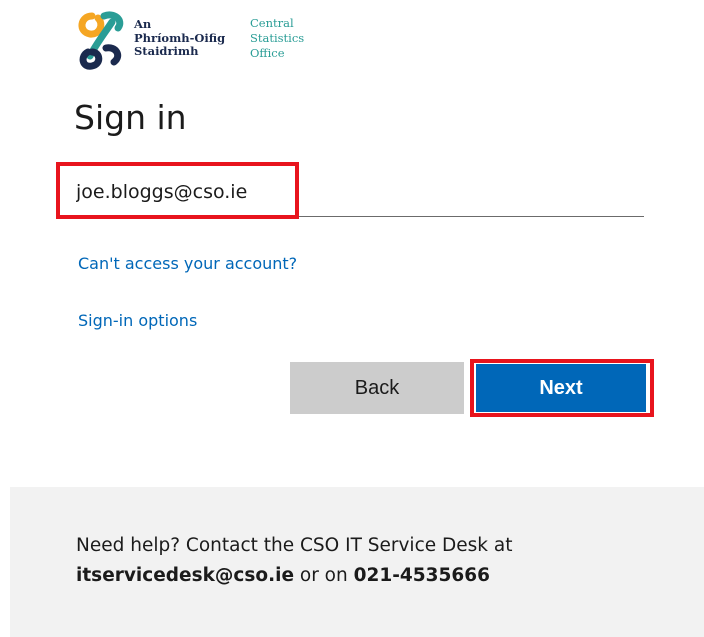 Image resolution: width=704 pixels, height=637 pixels. I want to click on help-phone: 021-4535666, so click(422, 575).